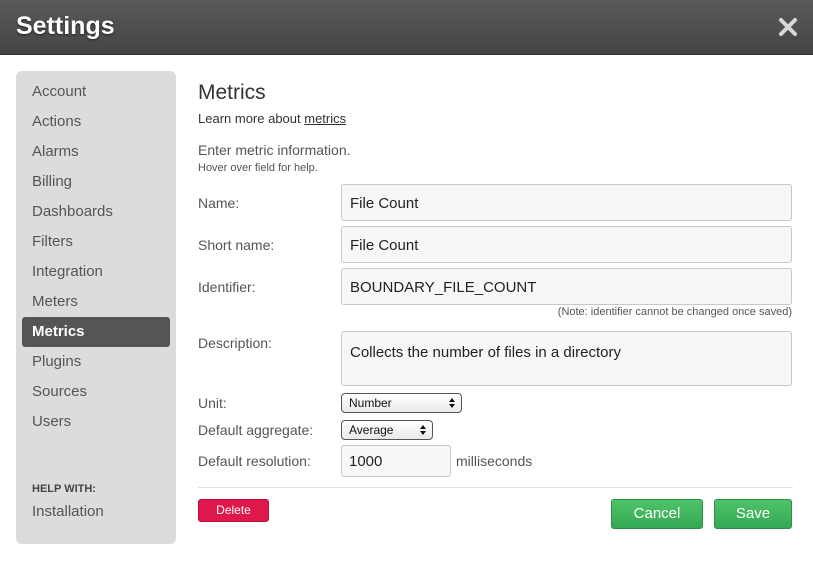  What do you see at coordinates (371, 430) in the screenshot?
I see `aggregate-select-value: Average` at bounding box center [371, 430].